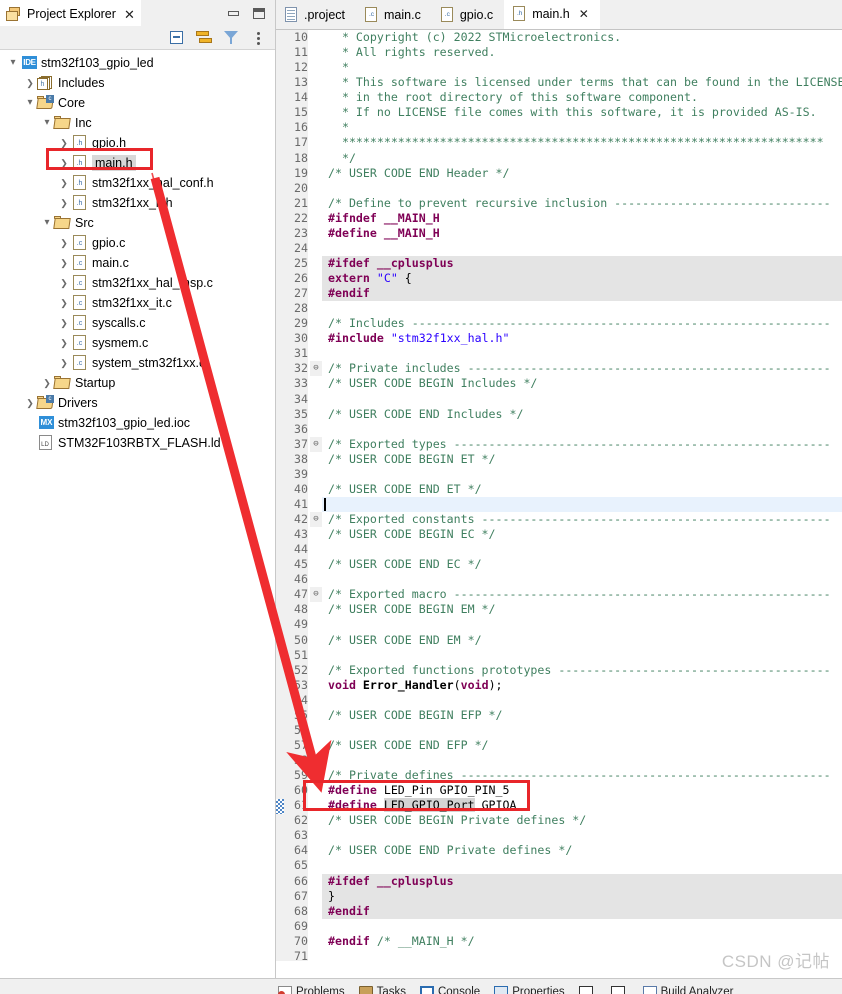 The image size is (842, 994). What do you see at coordinates (559, 339) in the screenshot?
I see `code-line: 30 #include "stm32f1xx_hal.h"` at bounding box center [559, 339].